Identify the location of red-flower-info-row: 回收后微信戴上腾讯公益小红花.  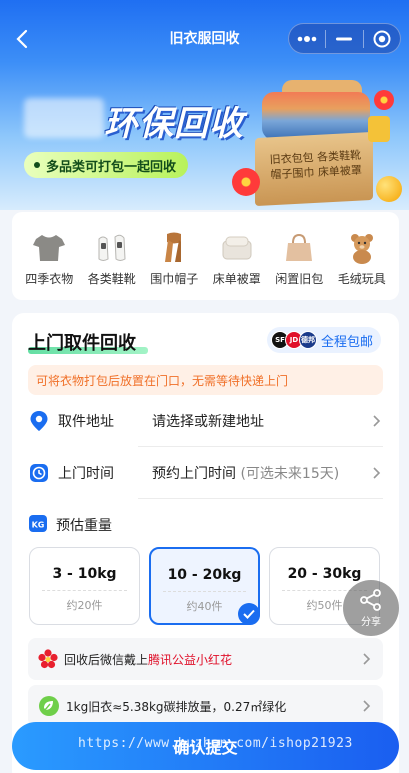
(205, 659).